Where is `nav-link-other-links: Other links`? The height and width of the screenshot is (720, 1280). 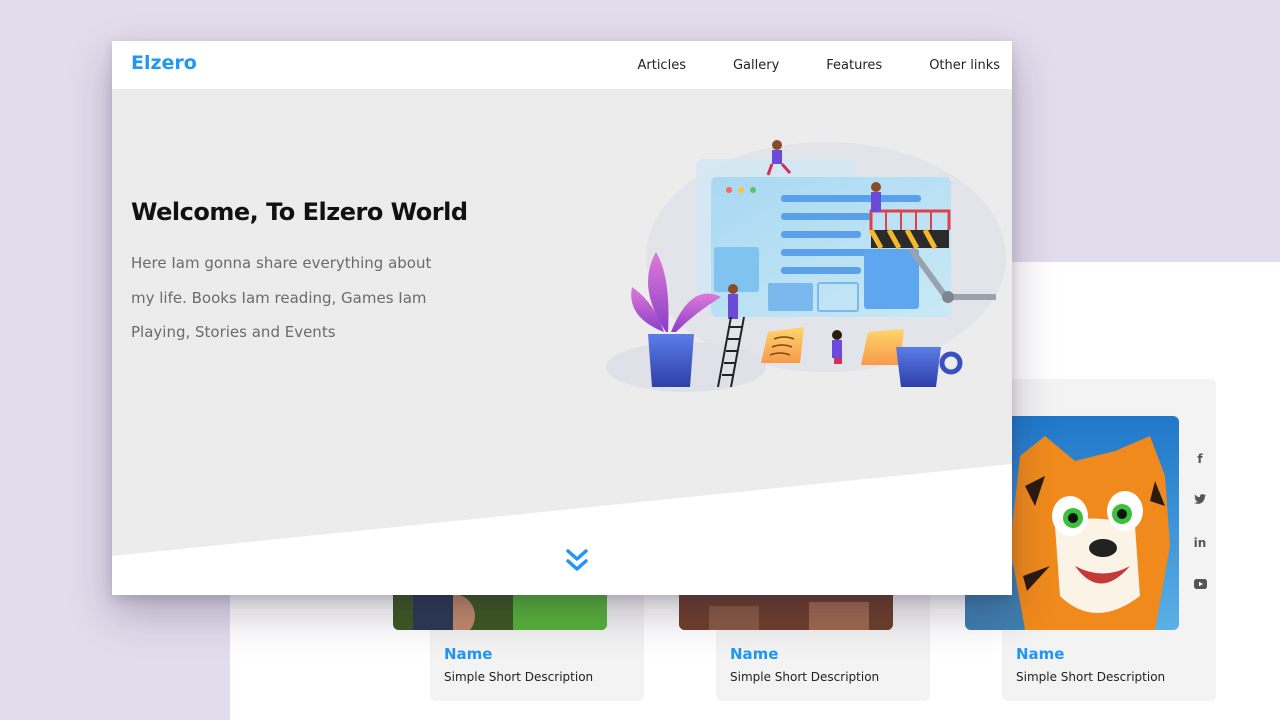
nav-link-other-links: Other links is located at coordinates (964, 65).